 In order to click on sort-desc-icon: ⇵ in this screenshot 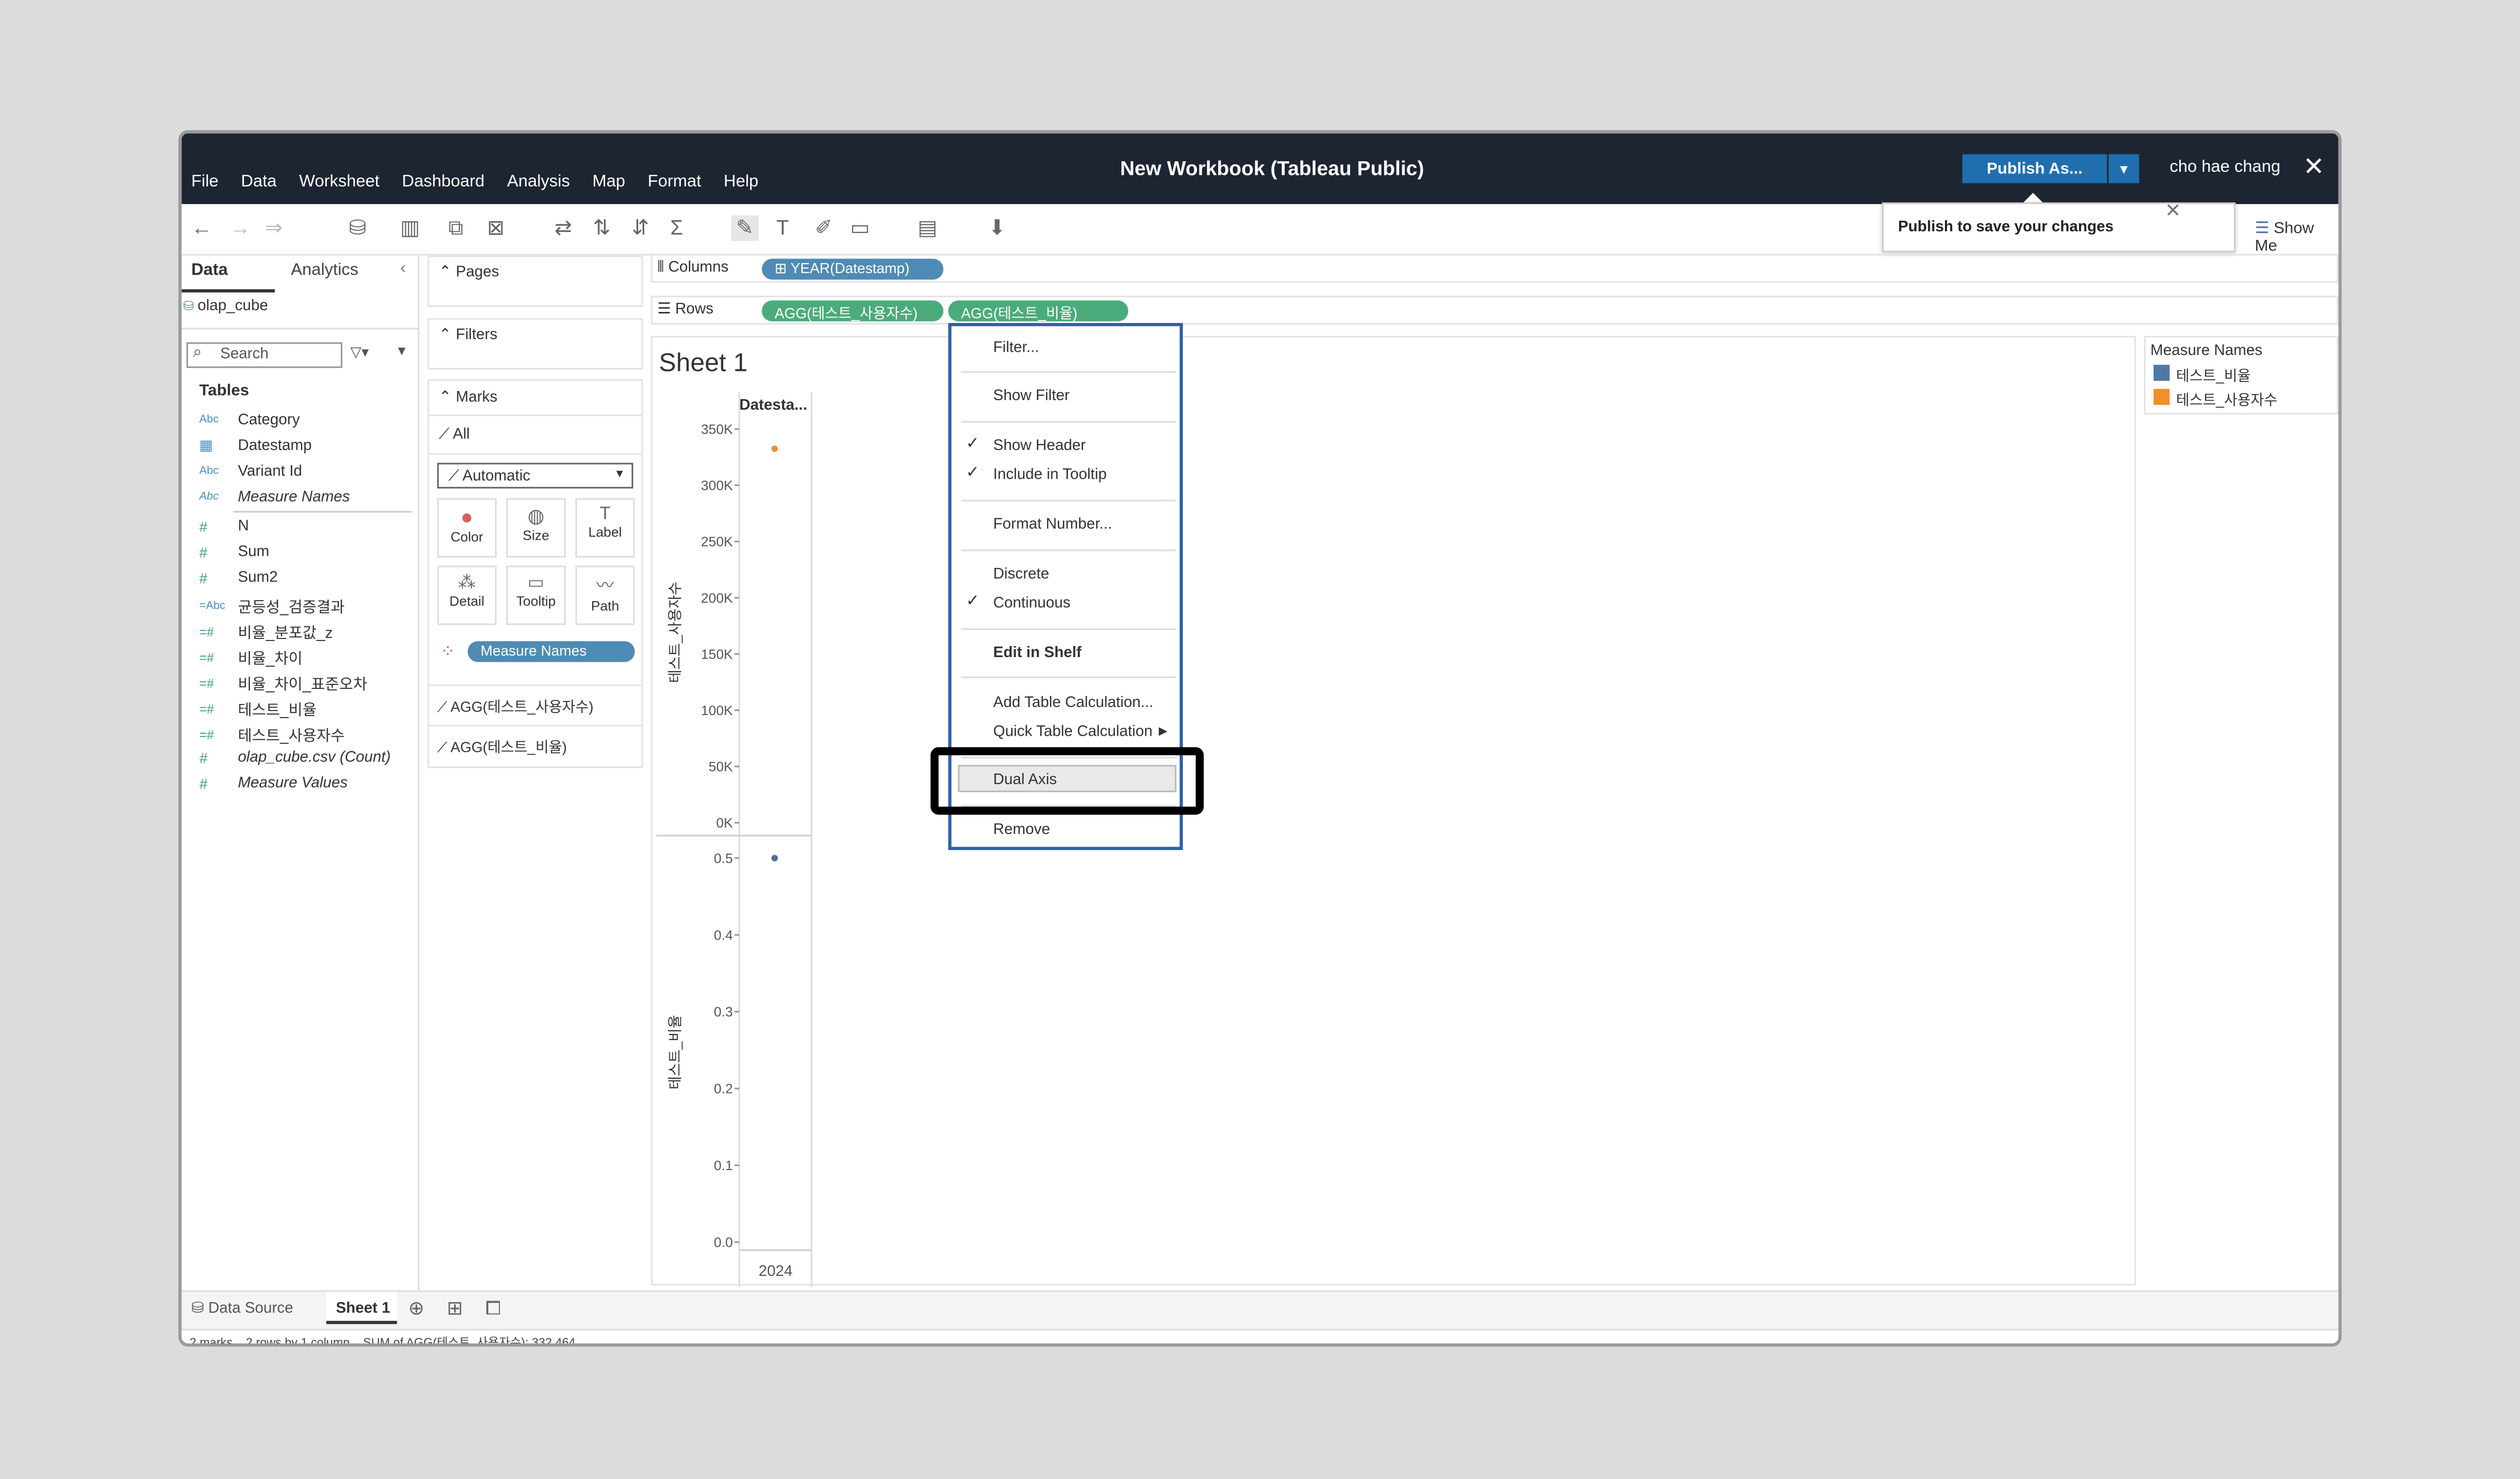, I will do `click(640, 228)`.